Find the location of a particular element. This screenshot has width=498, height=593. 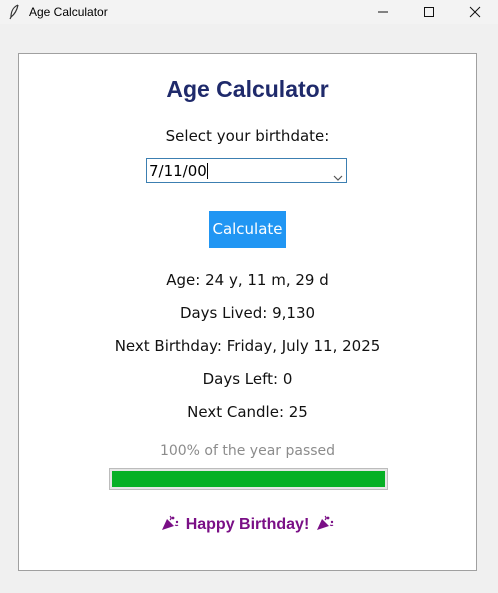

maximize-button is located at coordinates (429, 12).